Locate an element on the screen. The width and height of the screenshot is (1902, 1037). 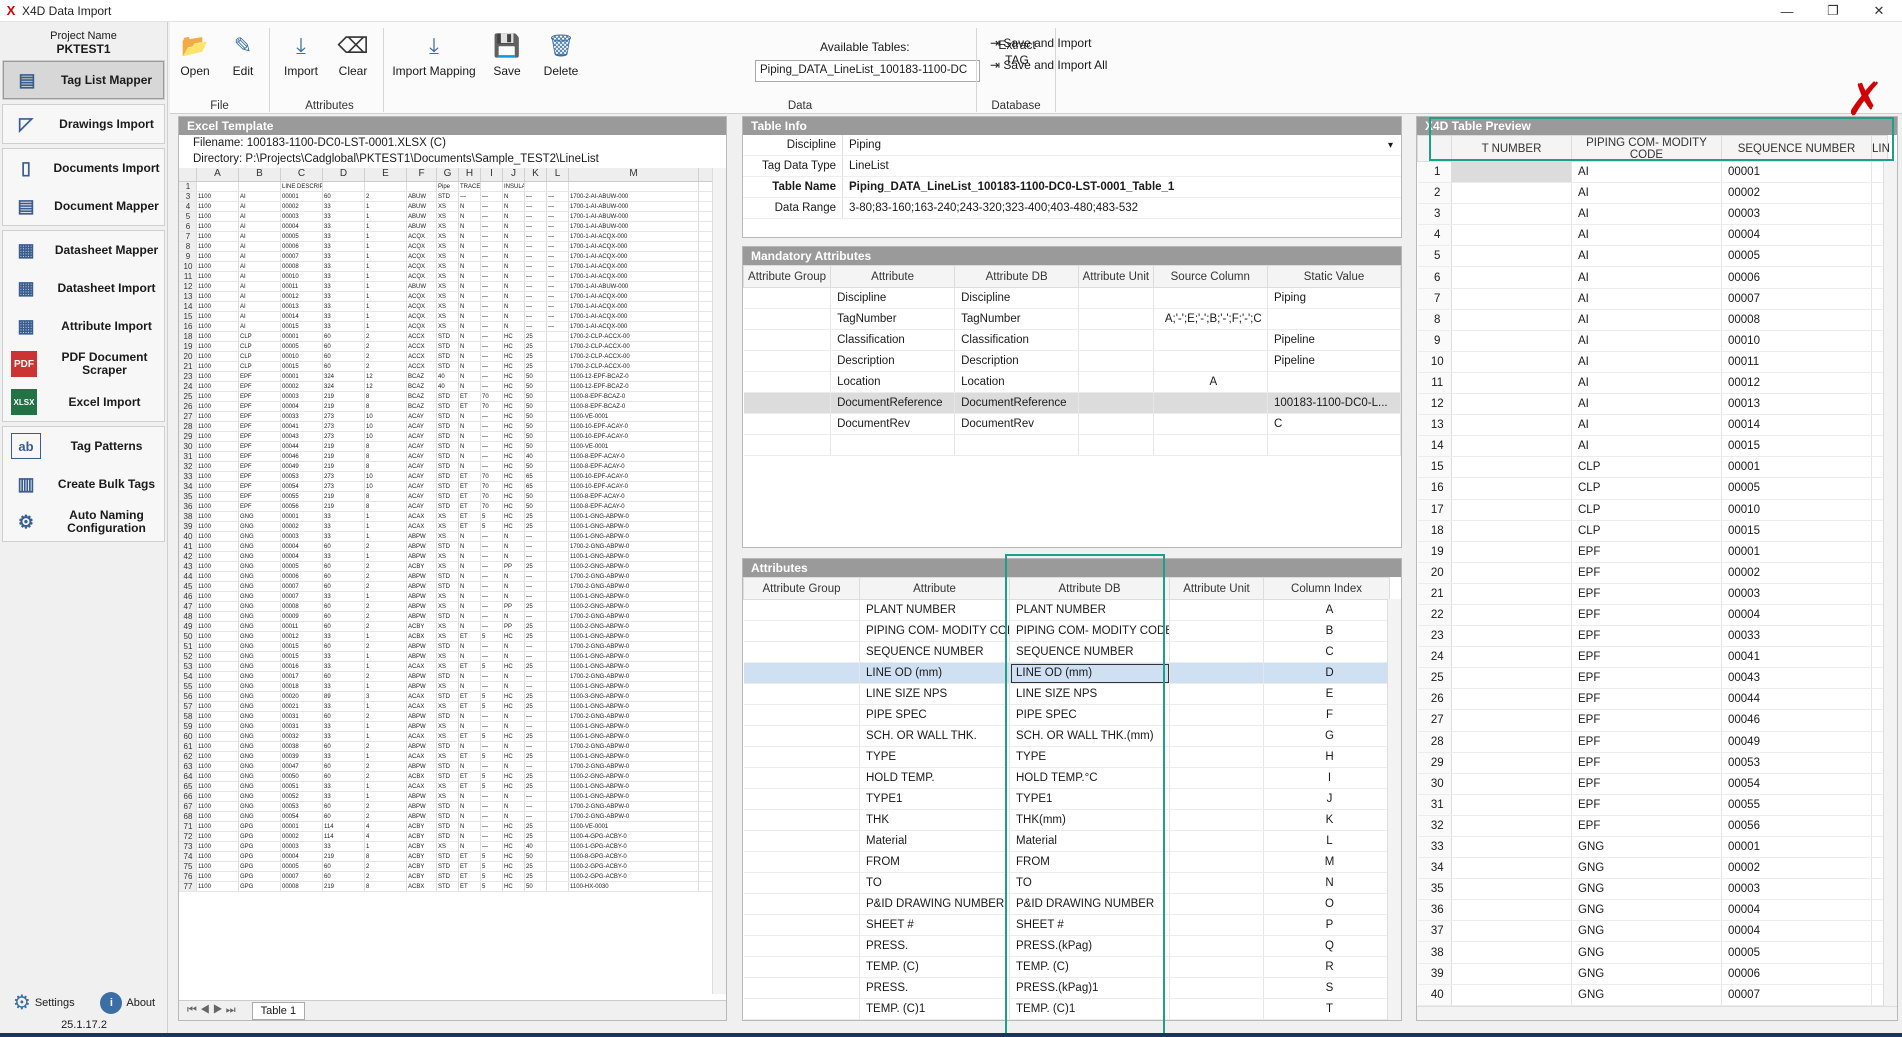
sidebar-item-excel-import: XLSX Excel Import is located at coordinates (83, 402).